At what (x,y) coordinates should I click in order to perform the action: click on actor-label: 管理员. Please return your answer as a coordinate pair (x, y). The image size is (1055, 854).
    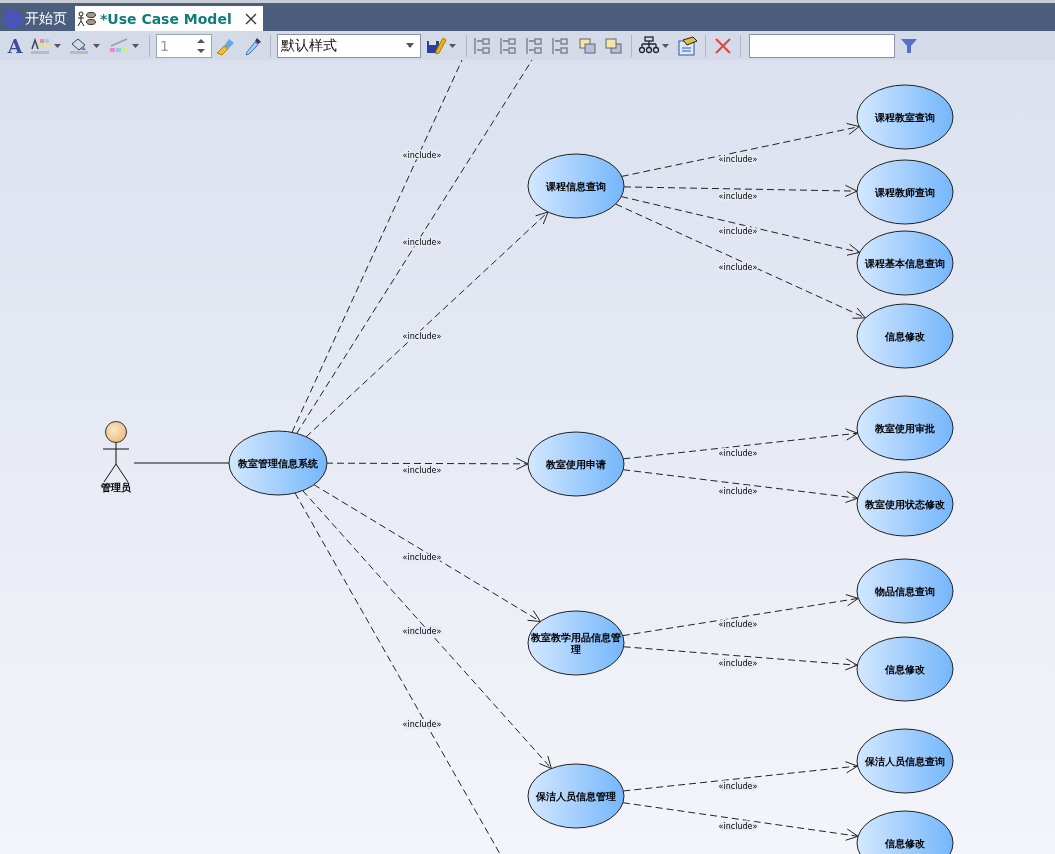
    Looking at the image, I should click on (116, 487).